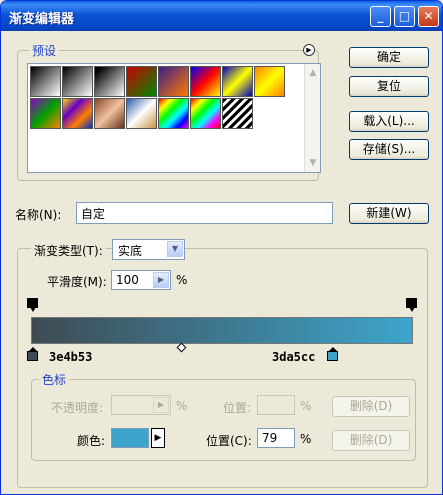 The image size is (443, 495). Describe the element at coordinates (77, 113) in the screenshot. I see `preset-swatch-yellow-violet-orange-blue` at that location.